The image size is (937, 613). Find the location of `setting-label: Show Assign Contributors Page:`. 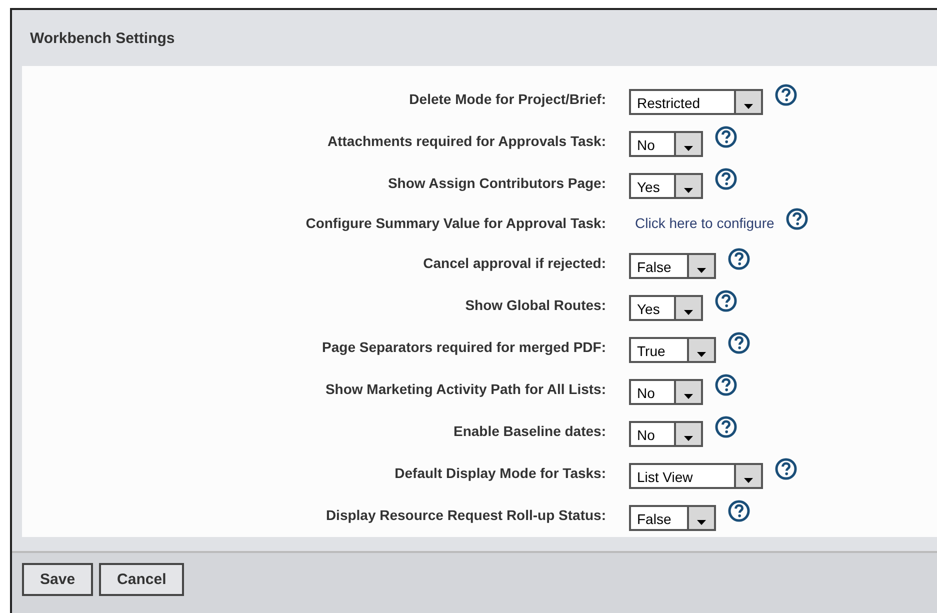

setting-label: Show Assign Contributors Page: is located at coordinates (496, 183).